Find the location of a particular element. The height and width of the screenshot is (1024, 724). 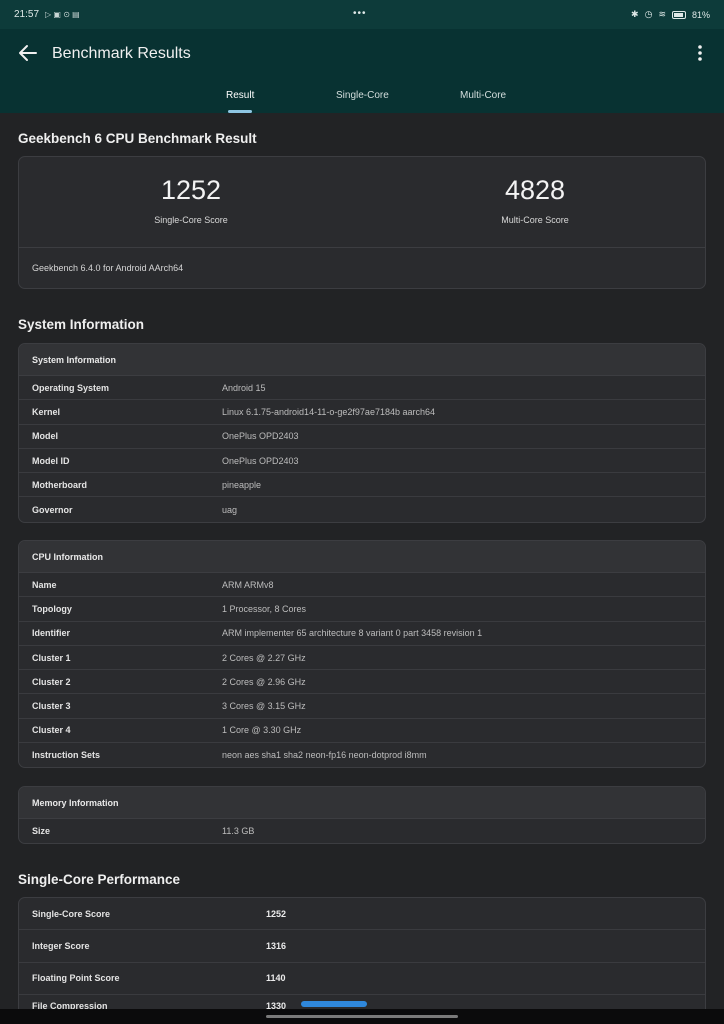

info-row: Cluster 1 2 Cores @ 2.27 GHz is located at coordinates (362, 658).